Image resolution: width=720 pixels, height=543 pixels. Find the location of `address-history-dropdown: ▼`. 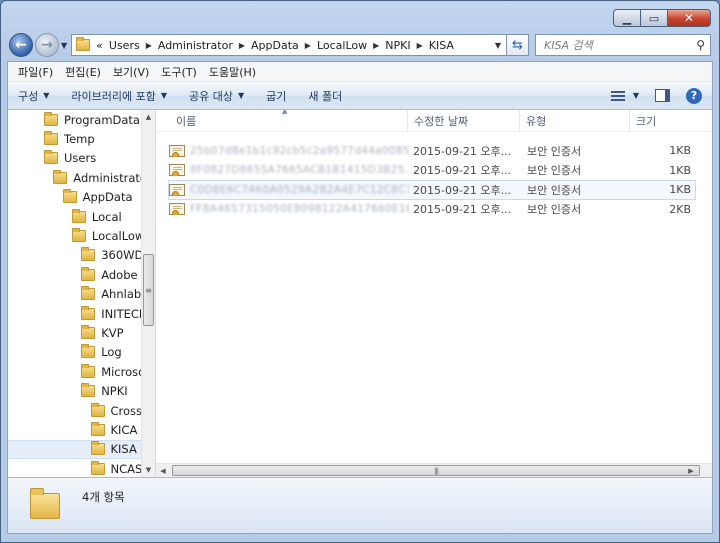

address-history-dropdown: ▼ is located at coordinates (498, 45).